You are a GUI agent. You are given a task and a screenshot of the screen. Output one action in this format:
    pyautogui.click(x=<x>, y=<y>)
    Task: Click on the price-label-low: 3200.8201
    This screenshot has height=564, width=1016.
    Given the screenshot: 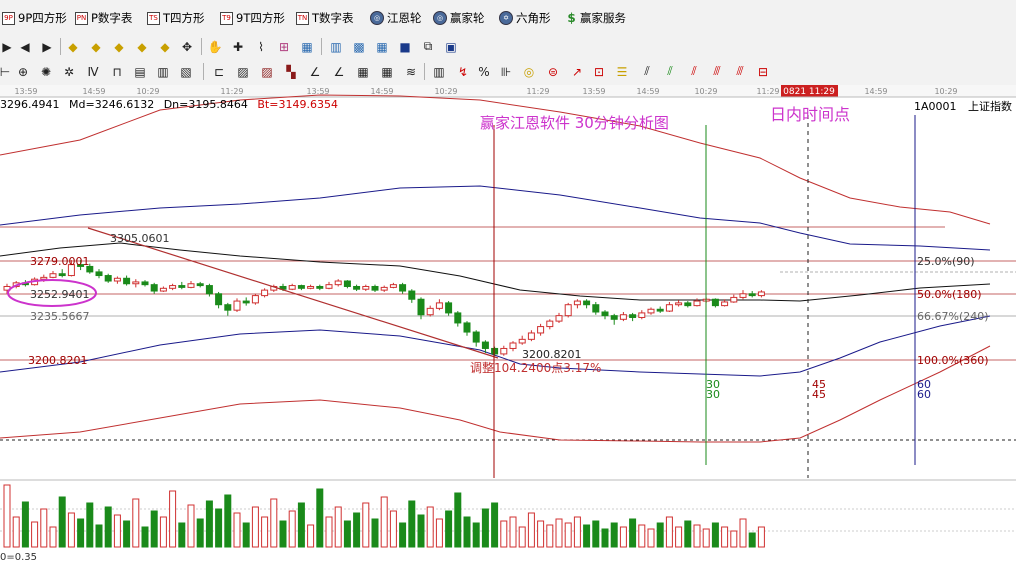 What is the action you would take?
    pyautogui.click(x=552, y=354)
    